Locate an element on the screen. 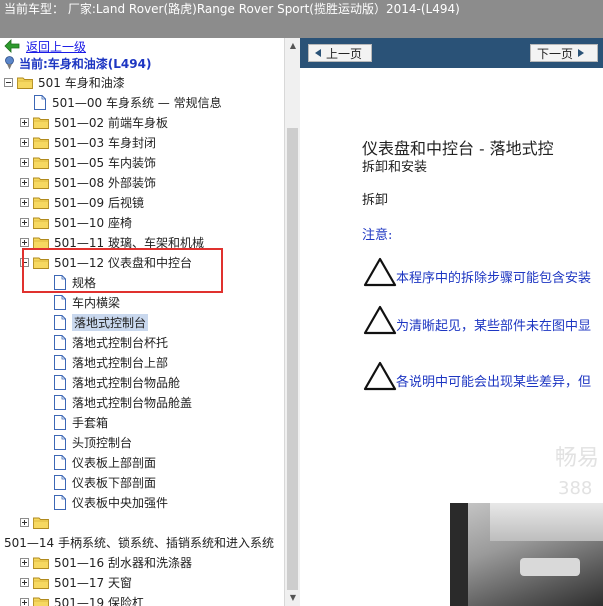  tree-item: 501 车身和油漆 is located at coordinates (64, 82).